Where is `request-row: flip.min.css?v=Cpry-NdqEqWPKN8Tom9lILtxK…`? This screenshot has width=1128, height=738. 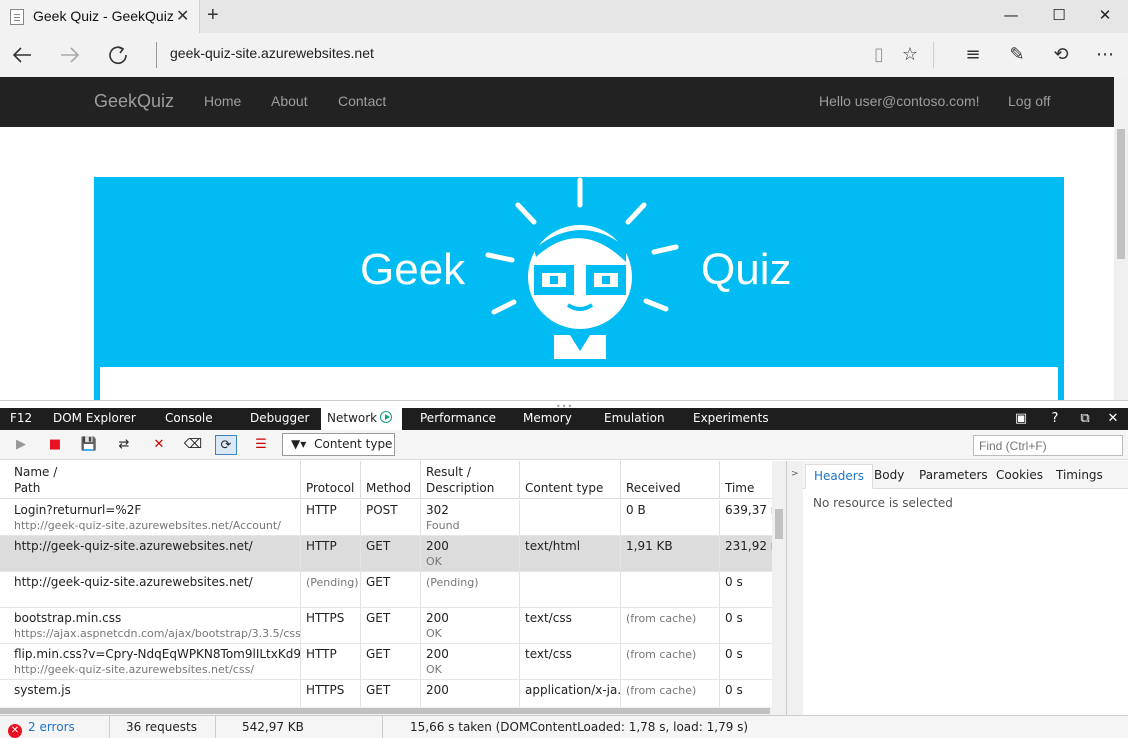 request-row: flip.min.css?v=Cpry-NdqEqWPKN8Tom9lILtxK… is located at coordinates (386, 662).